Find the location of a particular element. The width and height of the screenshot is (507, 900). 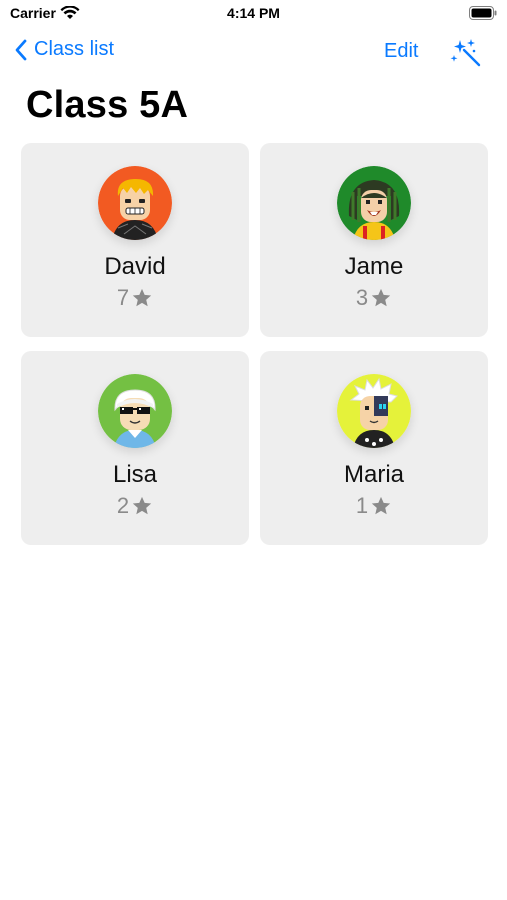

chevron-left-icon is located at coordinates (21, 49).